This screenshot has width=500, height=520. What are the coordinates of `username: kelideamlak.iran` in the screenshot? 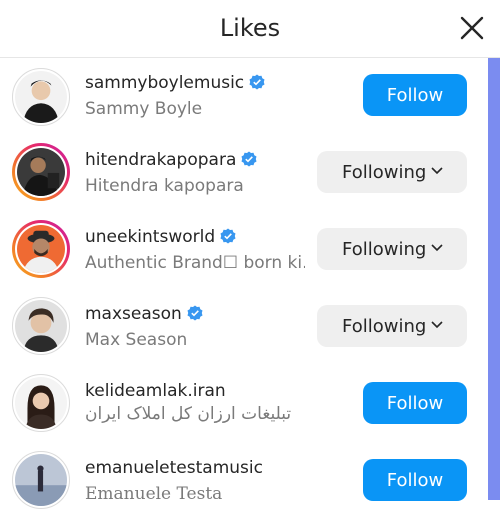 It's located at (155, 391).